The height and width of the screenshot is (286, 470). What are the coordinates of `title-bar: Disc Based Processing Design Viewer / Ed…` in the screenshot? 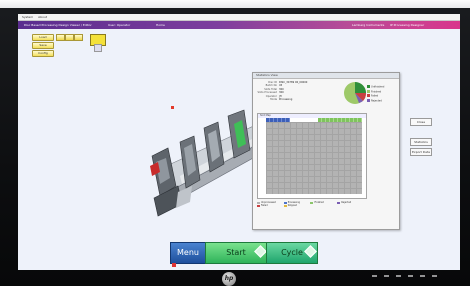 It's located at (239, 25).